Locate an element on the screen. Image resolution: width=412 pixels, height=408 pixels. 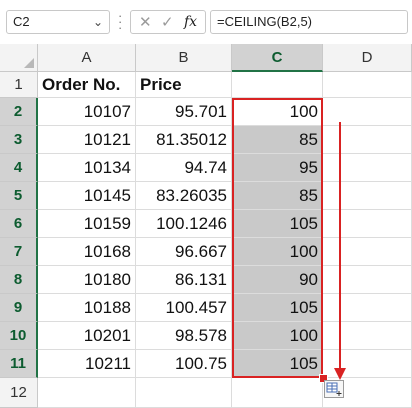
formula-input: =CEILING(B2,5) is located at coordinates (309, 22).